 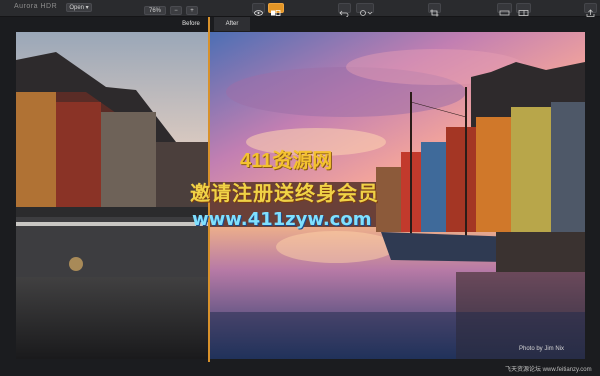 I want to click on app-title: Aurora HDR, so click(x=36, y=6).